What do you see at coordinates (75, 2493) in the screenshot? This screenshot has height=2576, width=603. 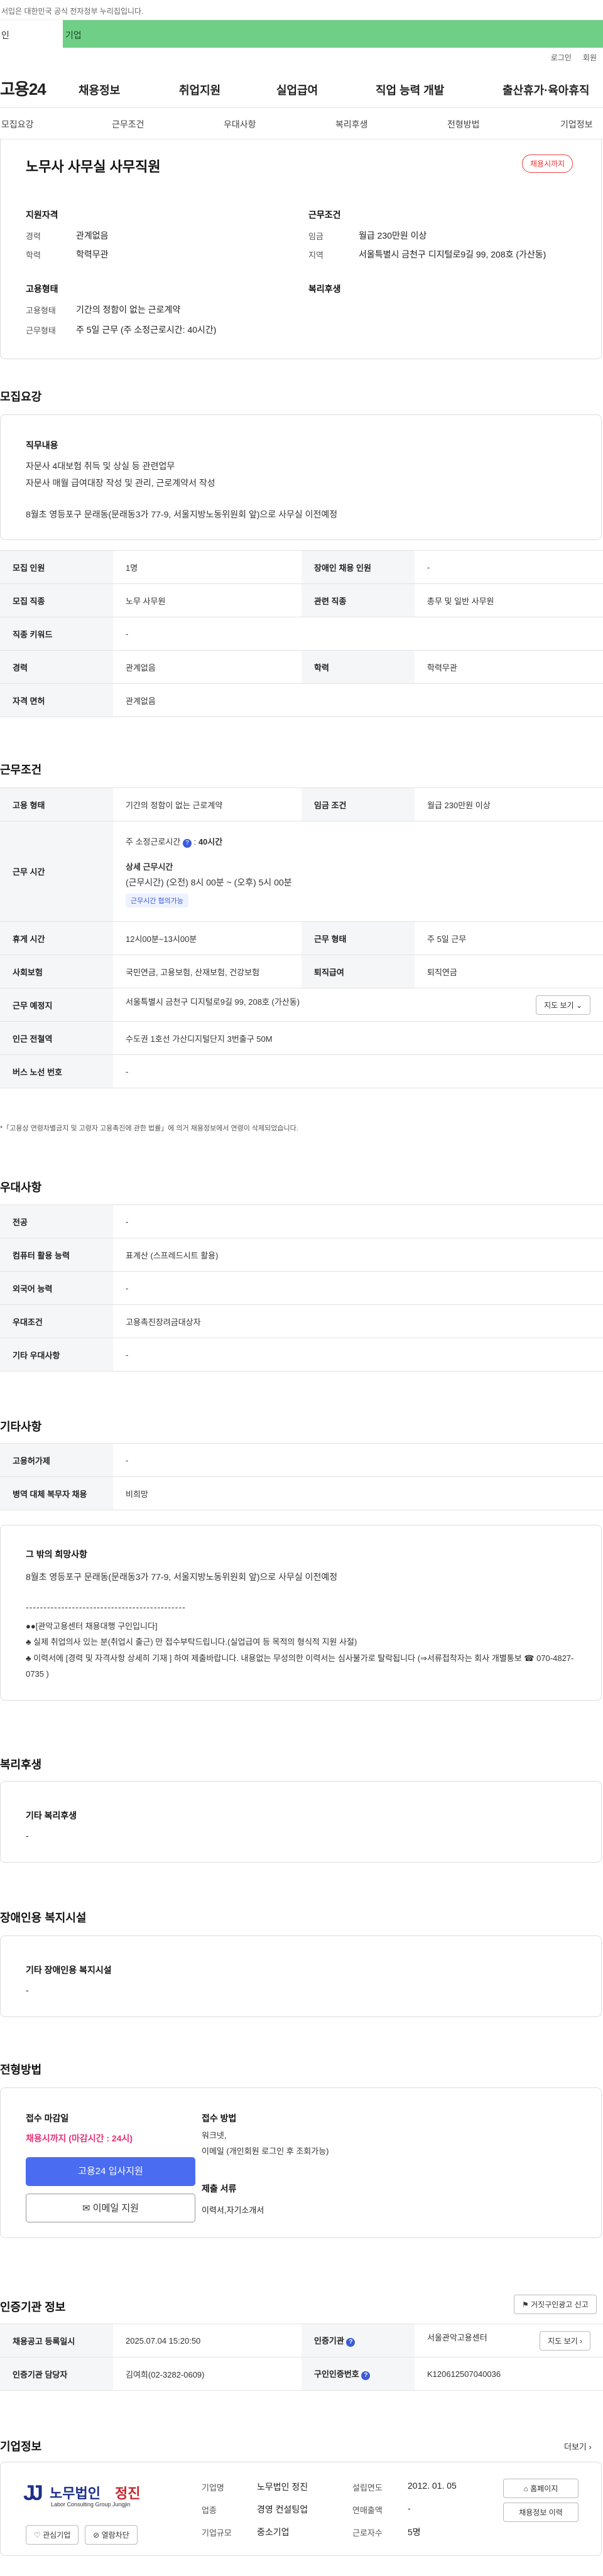 I see `logo-title: 노무법인` at bounding box center [75, 2493].